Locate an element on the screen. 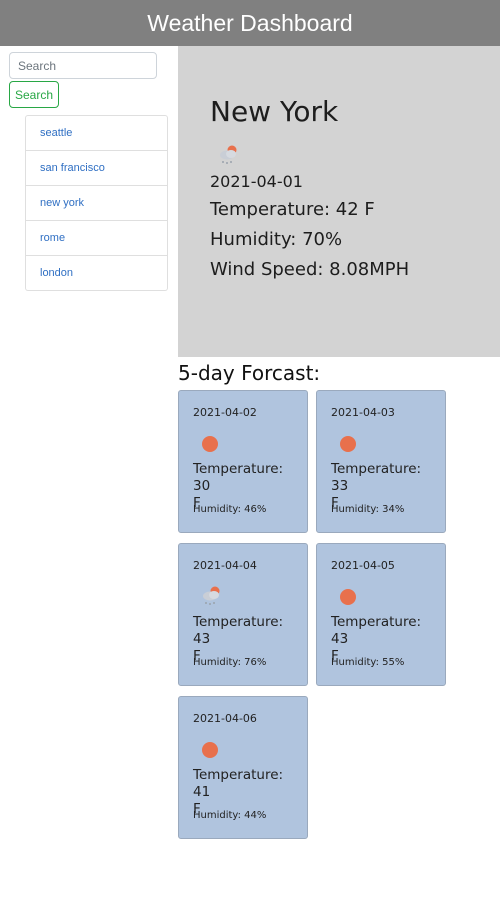  city-item-rome: rome is located at coordinates (96, 238).